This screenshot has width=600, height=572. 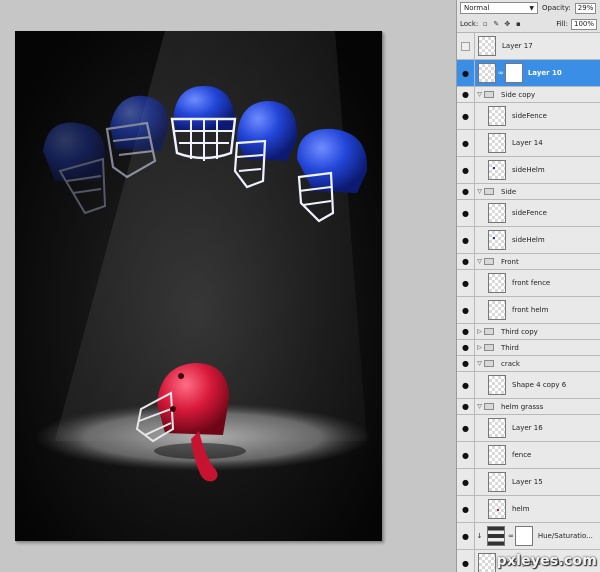 I want to click on group-name: Front, so click(x=510, y=261).